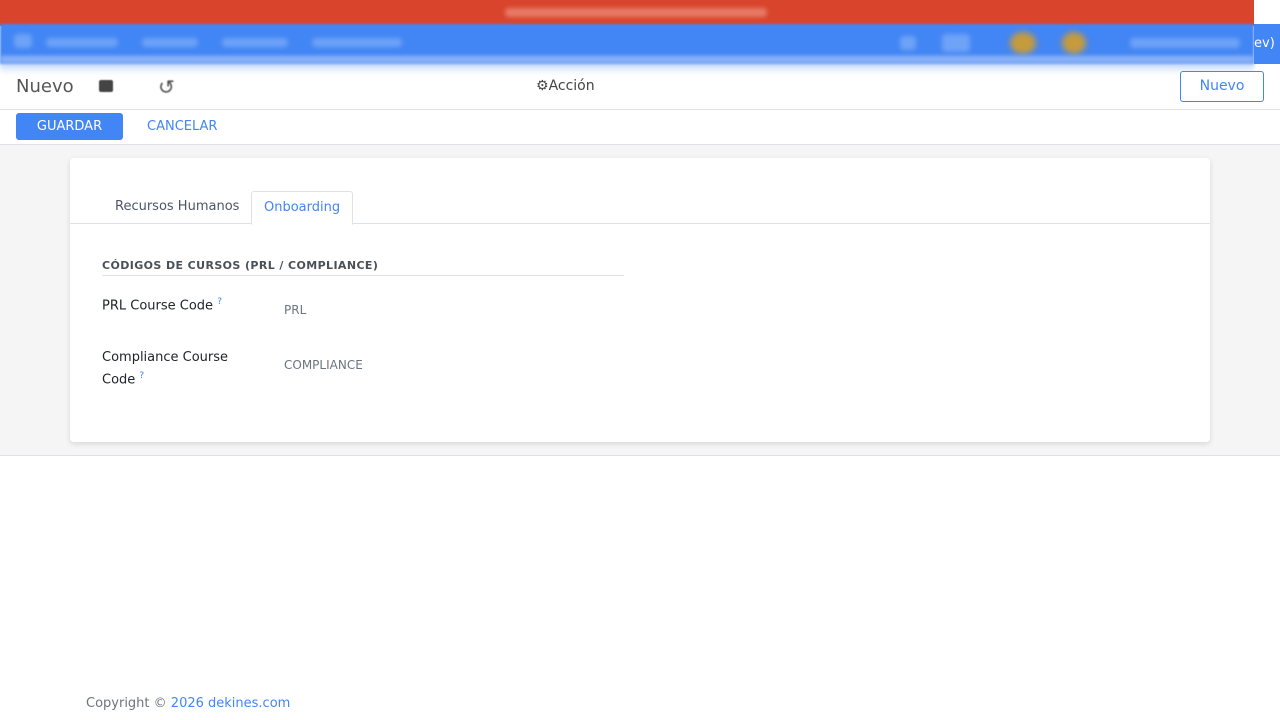 The image size is (1280, 720). Describe the element at coordinates (165, 368) in the screenshot. I see `compliance-course-code-label: Compliance Course Code ?` at that location.